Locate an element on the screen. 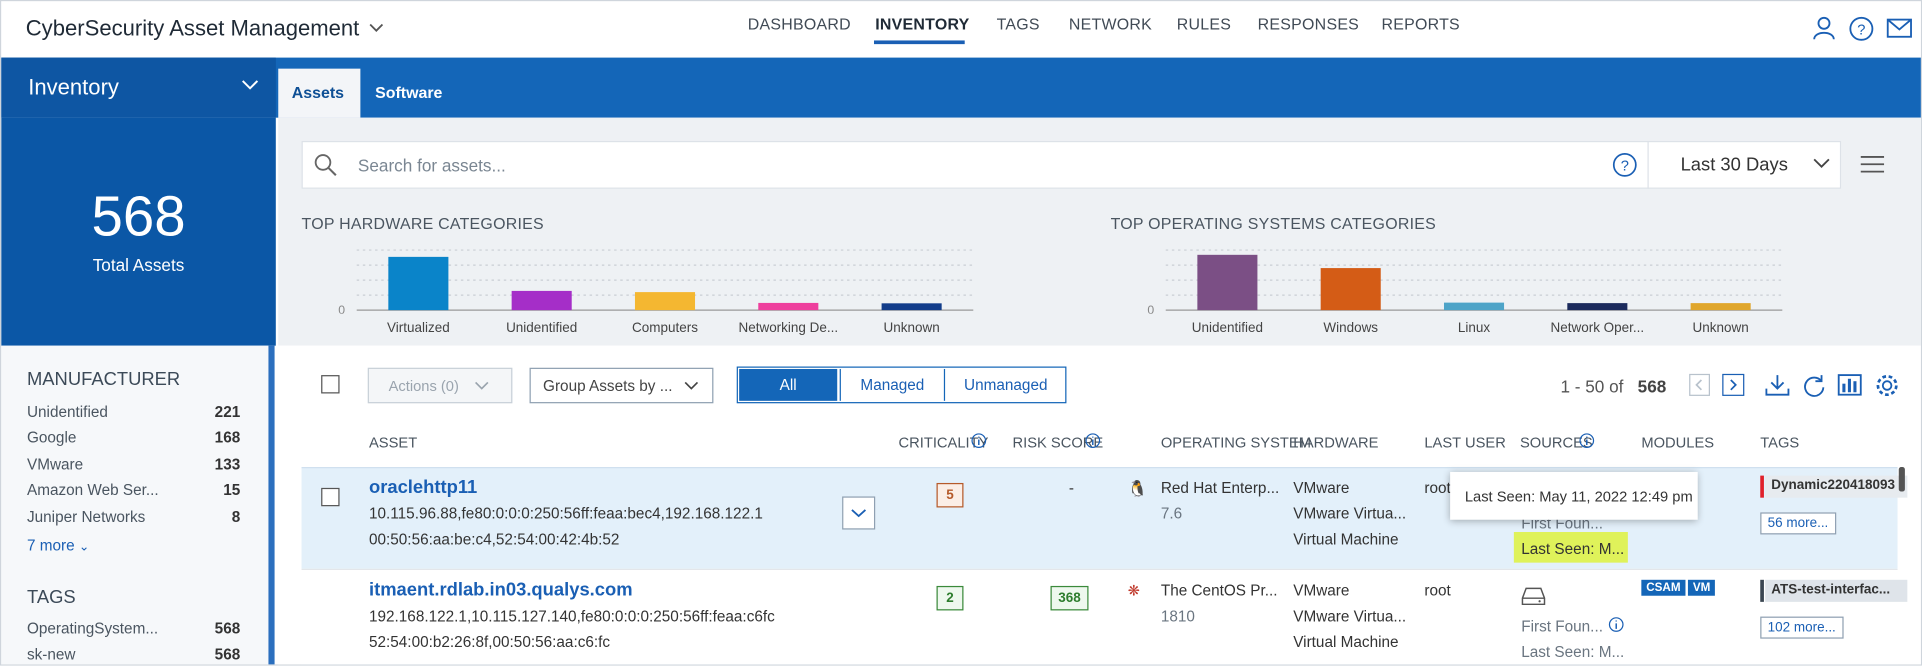  facet-item: OperatingSystem... 568 is located at coordinates (133, 628).